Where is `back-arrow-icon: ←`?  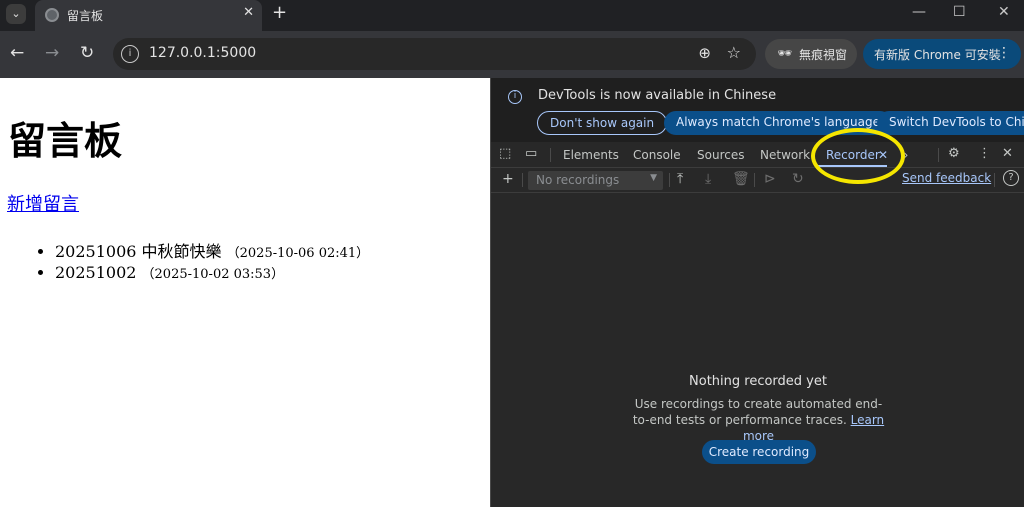 back-arrow-icon: ← is located at coordinates (17, 53).